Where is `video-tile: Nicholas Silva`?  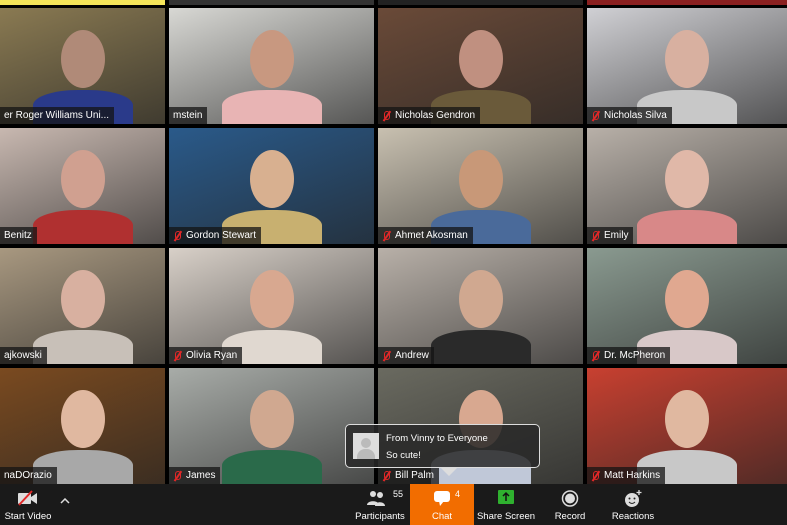
video-tile: Nicholas Silva is located at coordinates (687, 66).